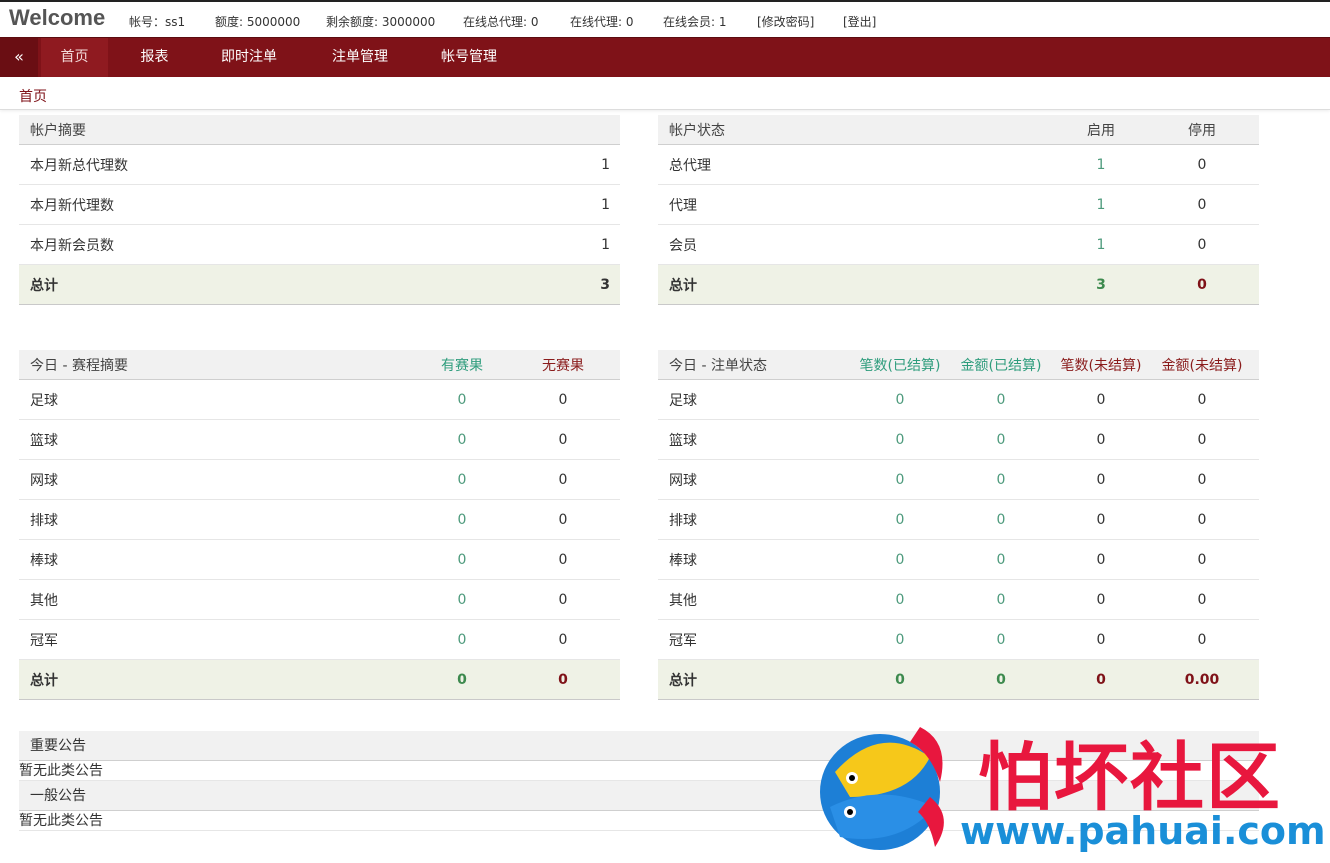  Describe the element at coordinates (958, 680) in the screenshot. I see `total-row: 总计 0 0 0 0.00` at that location.